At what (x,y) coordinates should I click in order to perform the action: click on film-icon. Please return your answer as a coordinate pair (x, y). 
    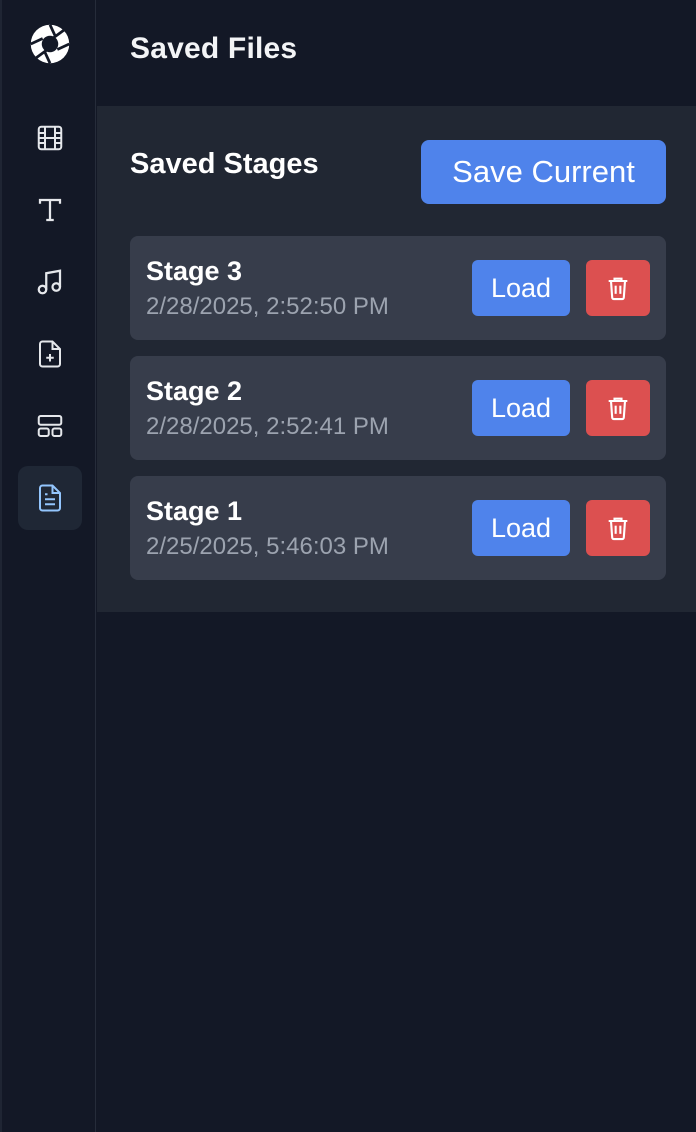
    Looking at the image, I should click on (50, 138).